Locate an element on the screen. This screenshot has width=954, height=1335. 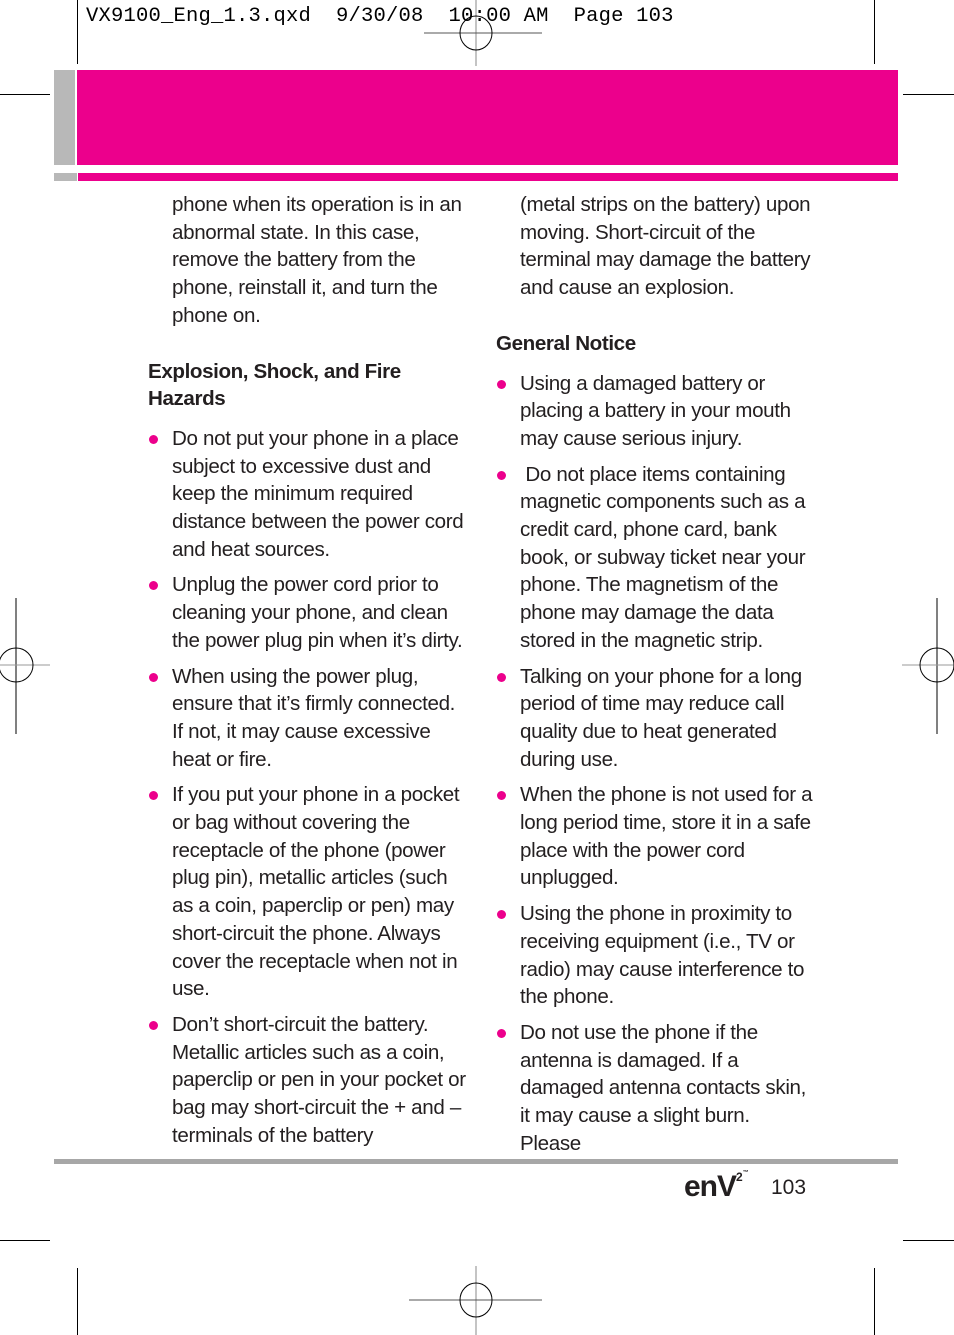
env2-logo: enV2™ is located at coordinates (716, 1187).